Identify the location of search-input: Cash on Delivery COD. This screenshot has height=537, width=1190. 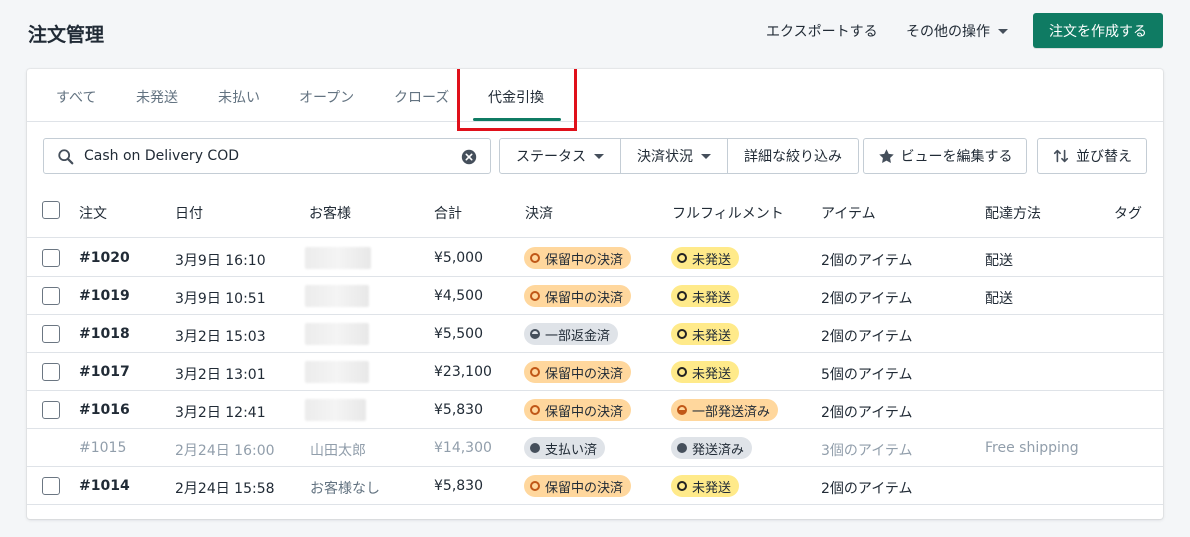
(267, 156).